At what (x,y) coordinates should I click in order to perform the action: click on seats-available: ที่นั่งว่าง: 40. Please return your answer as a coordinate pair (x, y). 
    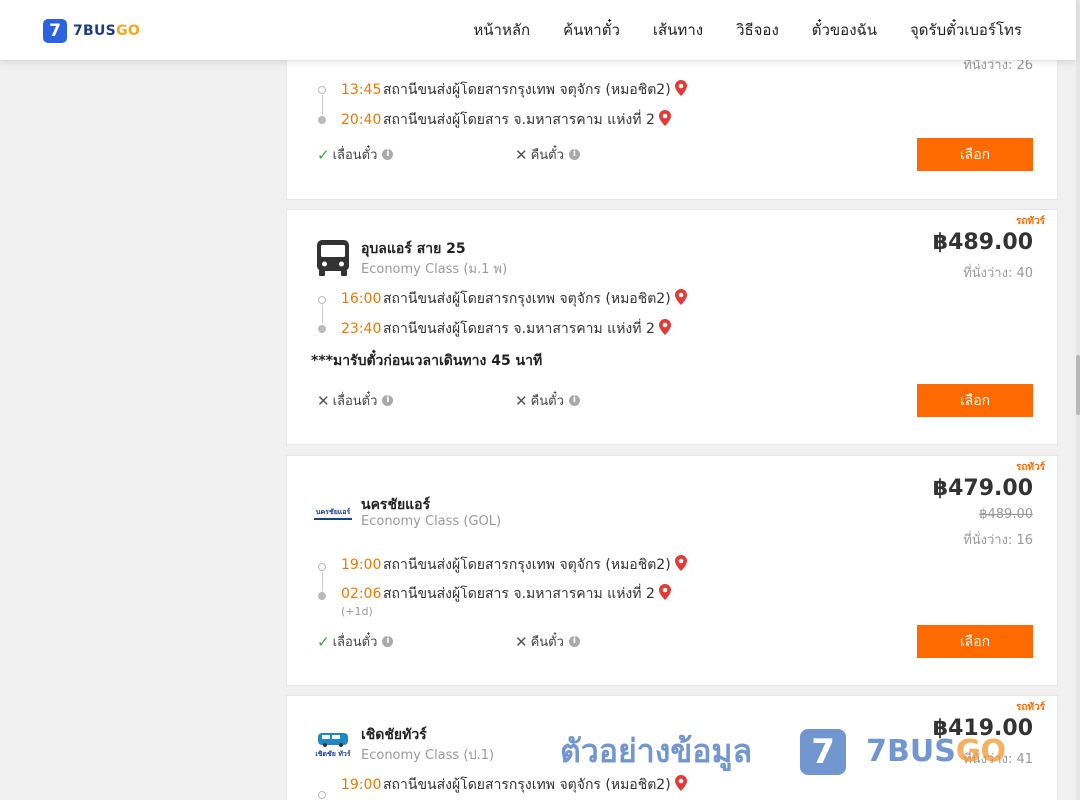
    Looking at the image, I should click on (998, 273).